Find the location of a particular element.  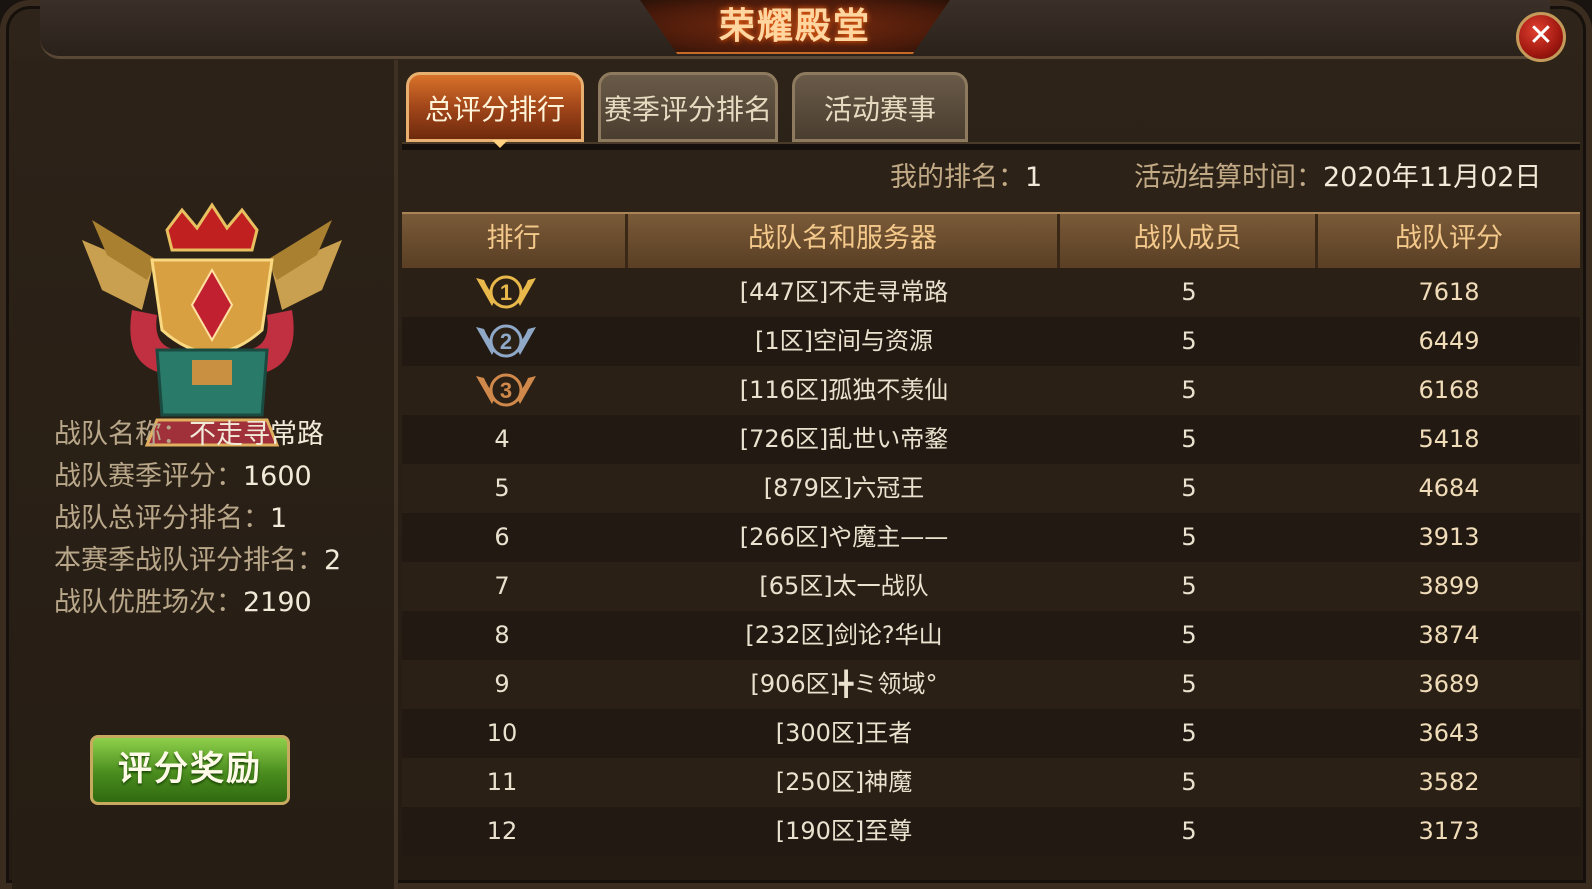

close-icon: ✕ is located at coordinates (1541, 35).